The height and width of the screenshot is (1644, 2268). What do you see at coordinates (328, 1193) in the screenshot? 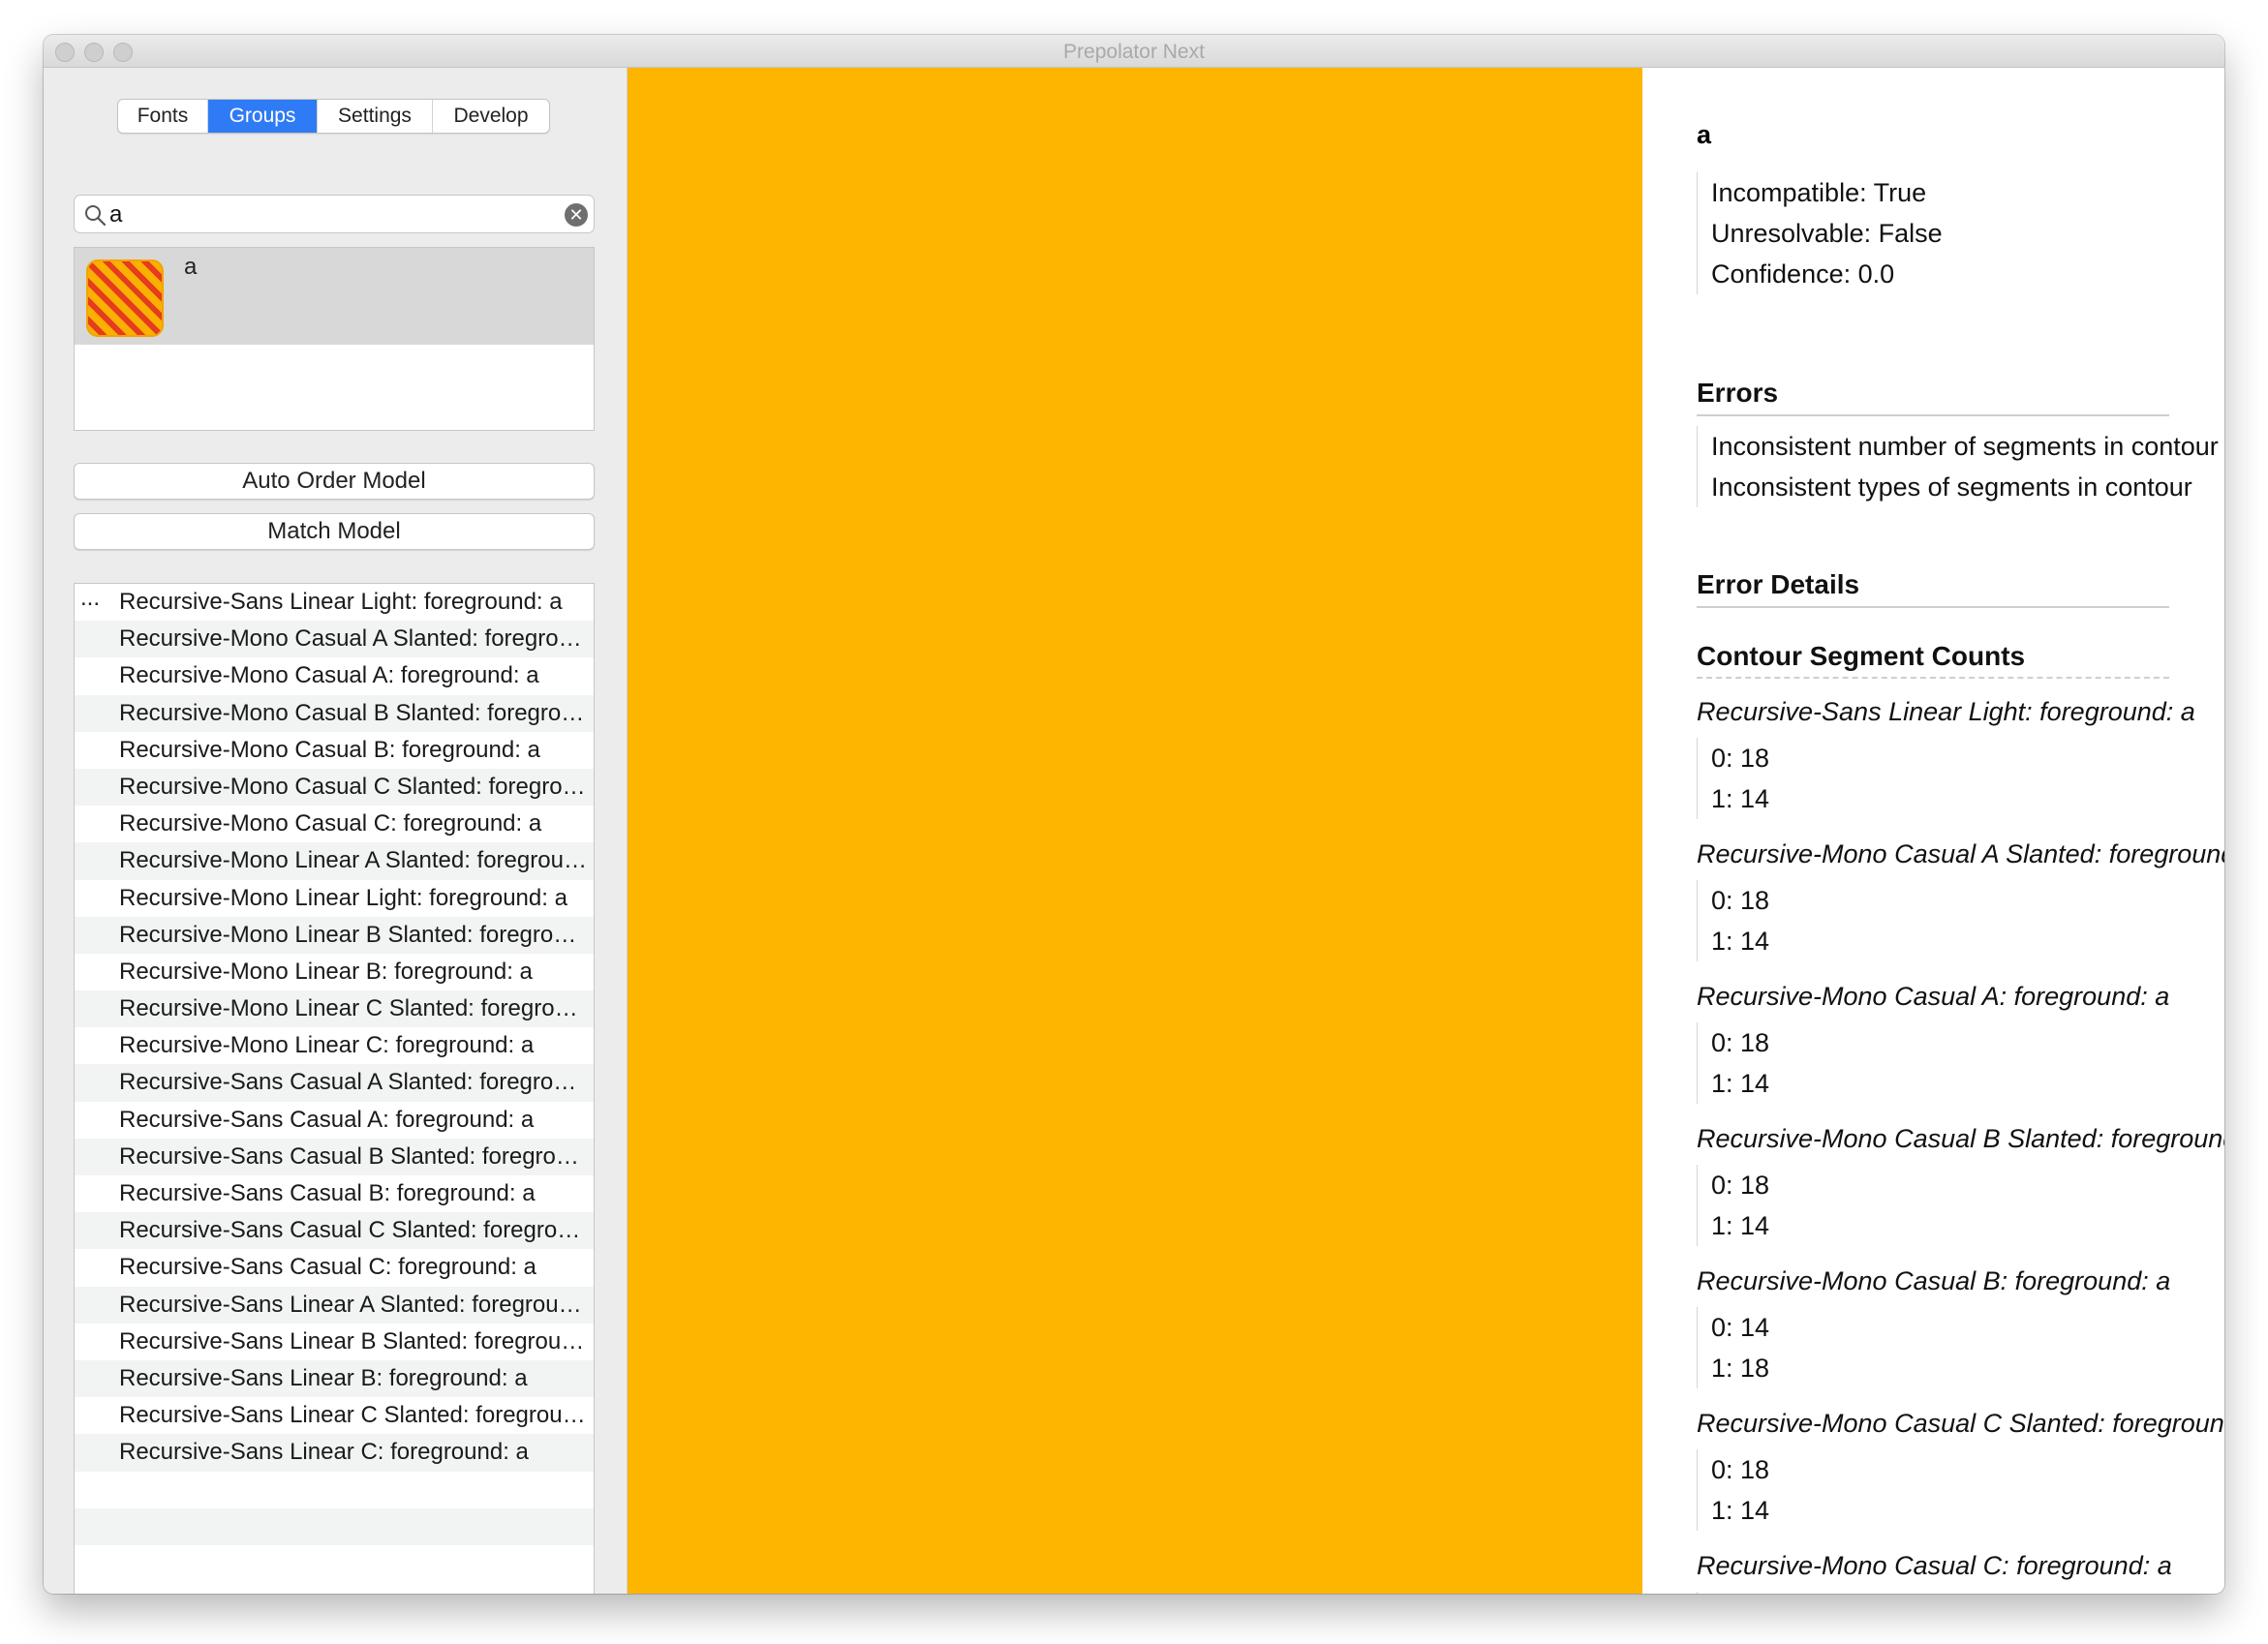
I see `font-list-label: Recursive-Sans Casual B: foreground: a` at bounding box center [328, 1193].